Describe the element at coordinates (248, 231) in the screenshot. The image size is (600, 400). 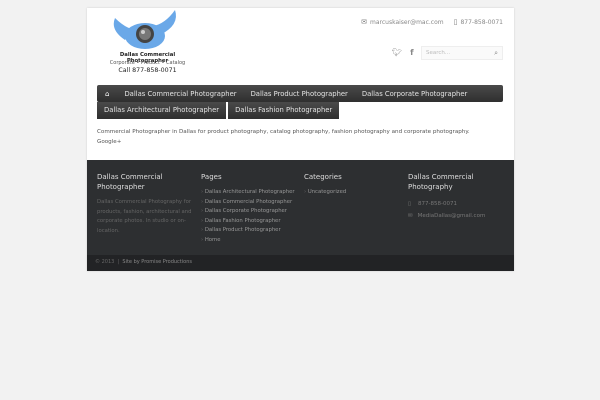
I see `footer-page-link: Dallas Product Photographer` at that location.